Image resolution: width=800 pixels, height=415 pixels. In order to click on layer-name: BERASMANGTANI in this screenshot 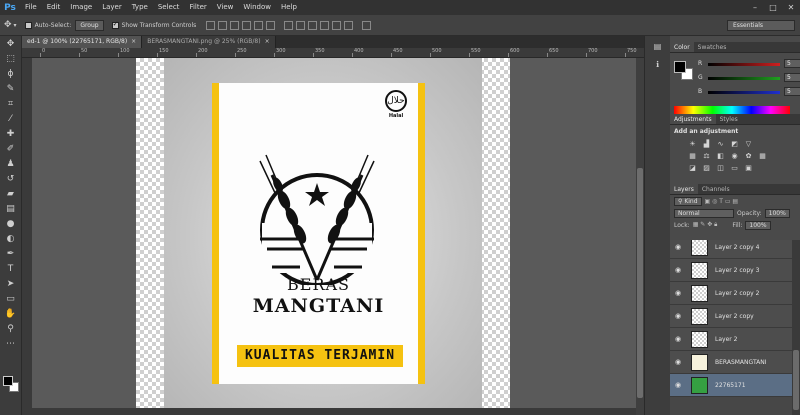, I will do `click(741, 362)`.